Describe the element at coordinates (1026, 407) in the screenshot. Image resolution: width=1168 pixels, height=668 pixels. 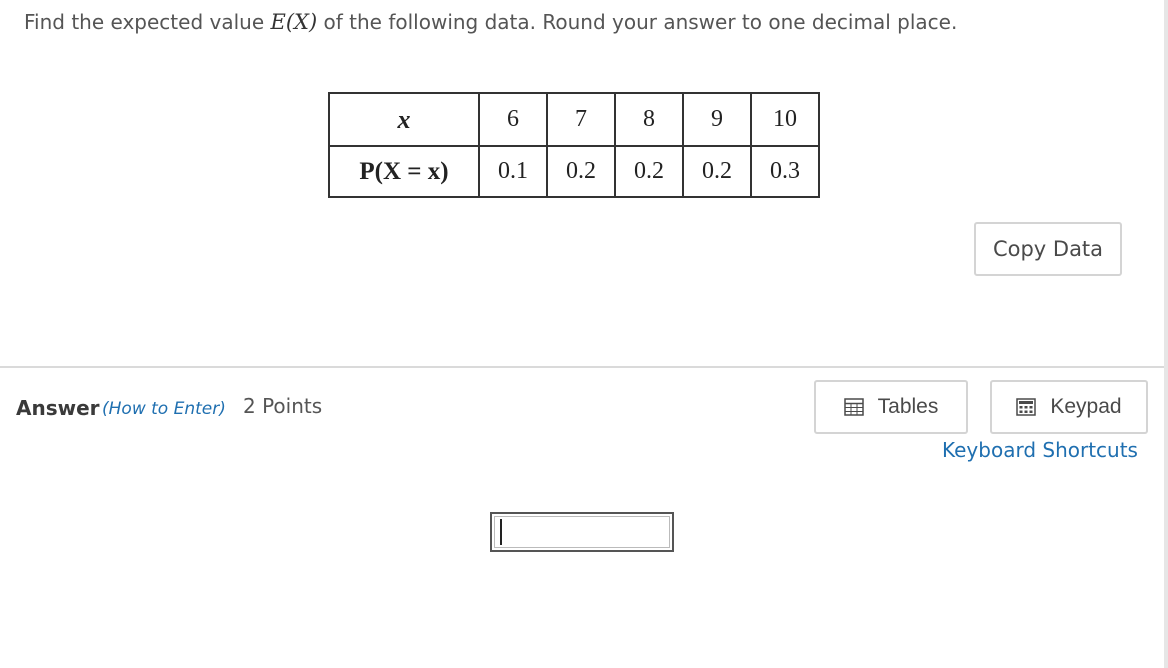
I see `keypad-icon` at that location.